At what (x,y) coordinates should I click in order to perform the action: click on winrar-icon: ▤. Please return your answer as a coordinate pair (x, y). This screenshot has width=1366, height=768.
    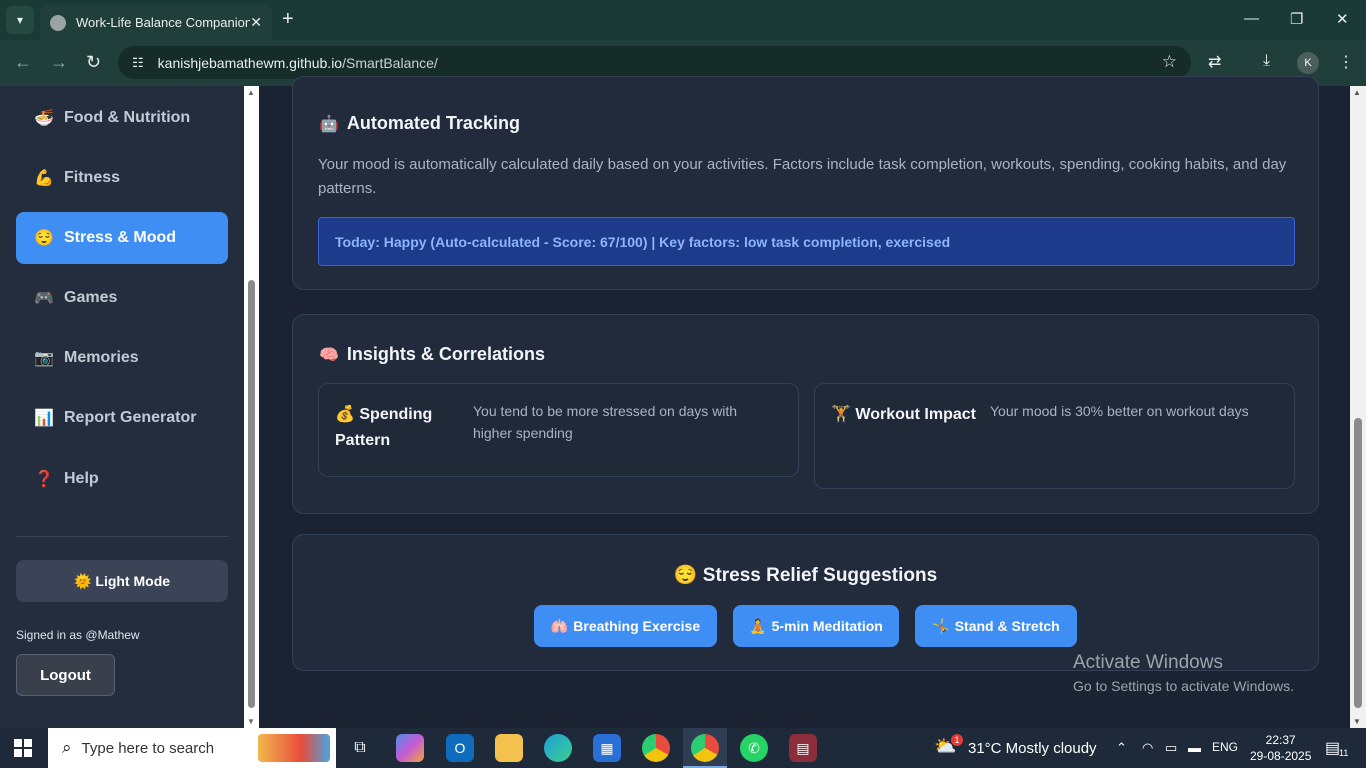
    Looking at the image, I should click on (803, 748).